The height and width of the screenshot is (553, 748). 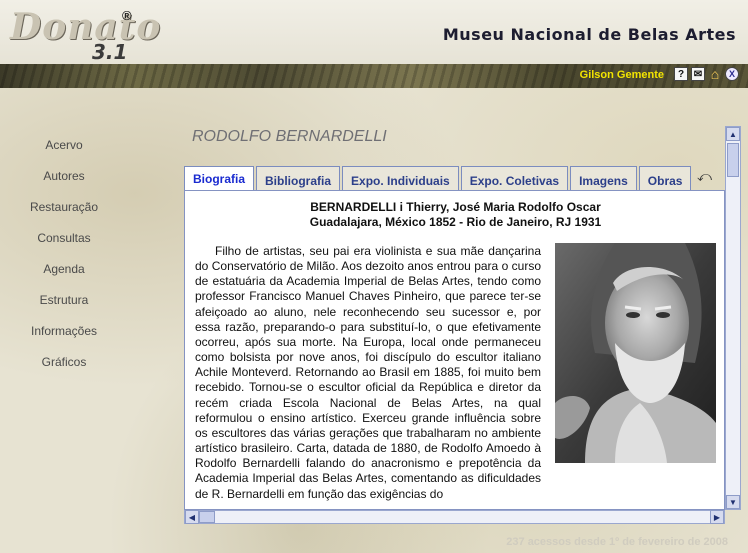 I want to click on donato-logo: Donato 3.1 ®, so click(x=85, y=34).